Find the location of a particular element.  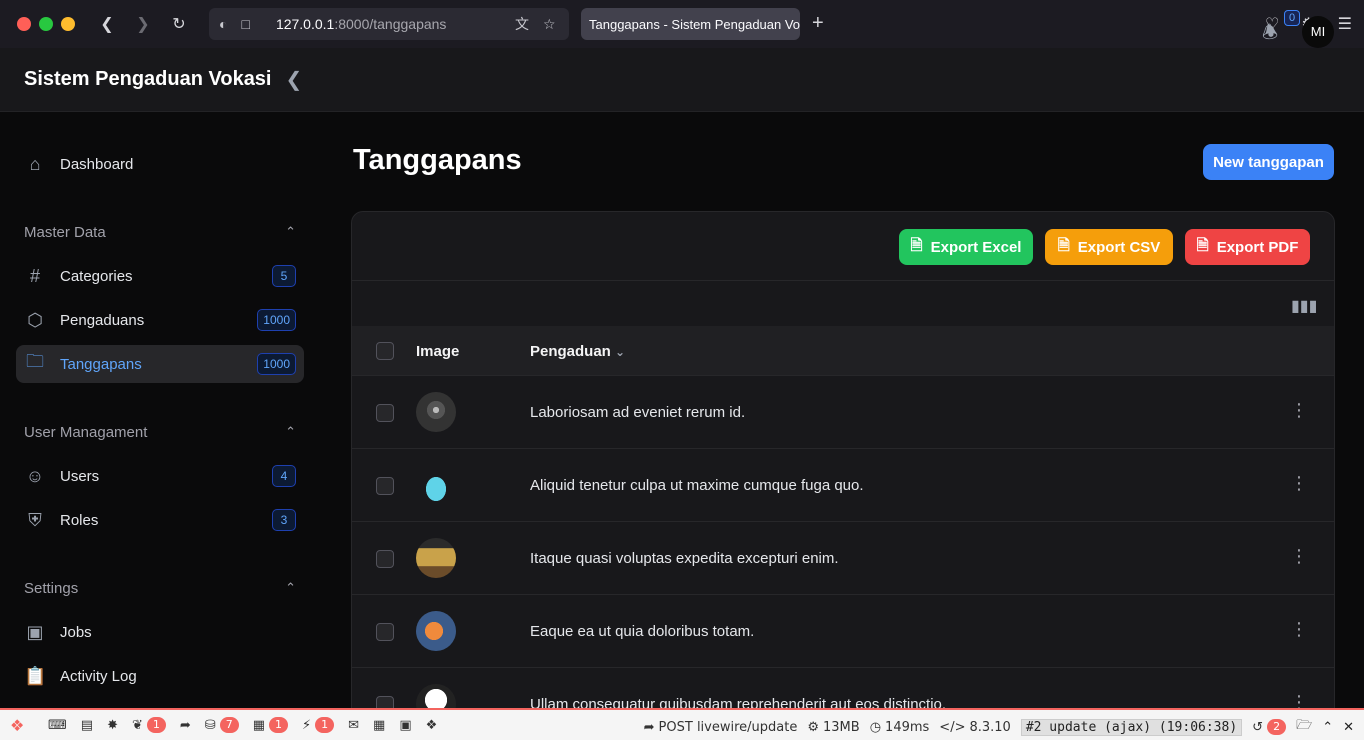

shield-check-icon: ⛨ is located at coordinates (35, 519).